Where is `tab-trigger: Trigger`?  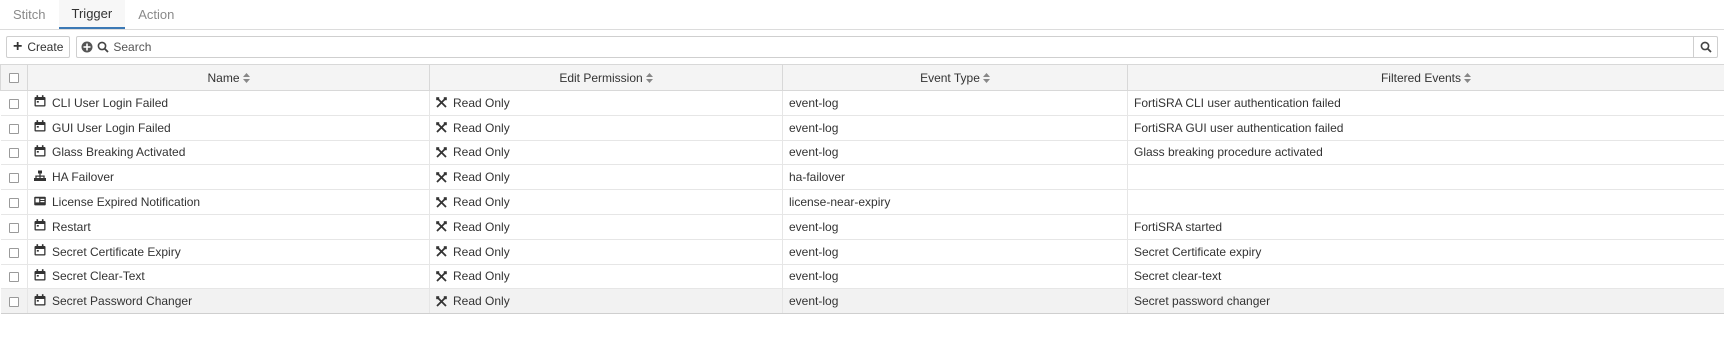 tab-trigger: Trigger is located at coordinates (92, 14).